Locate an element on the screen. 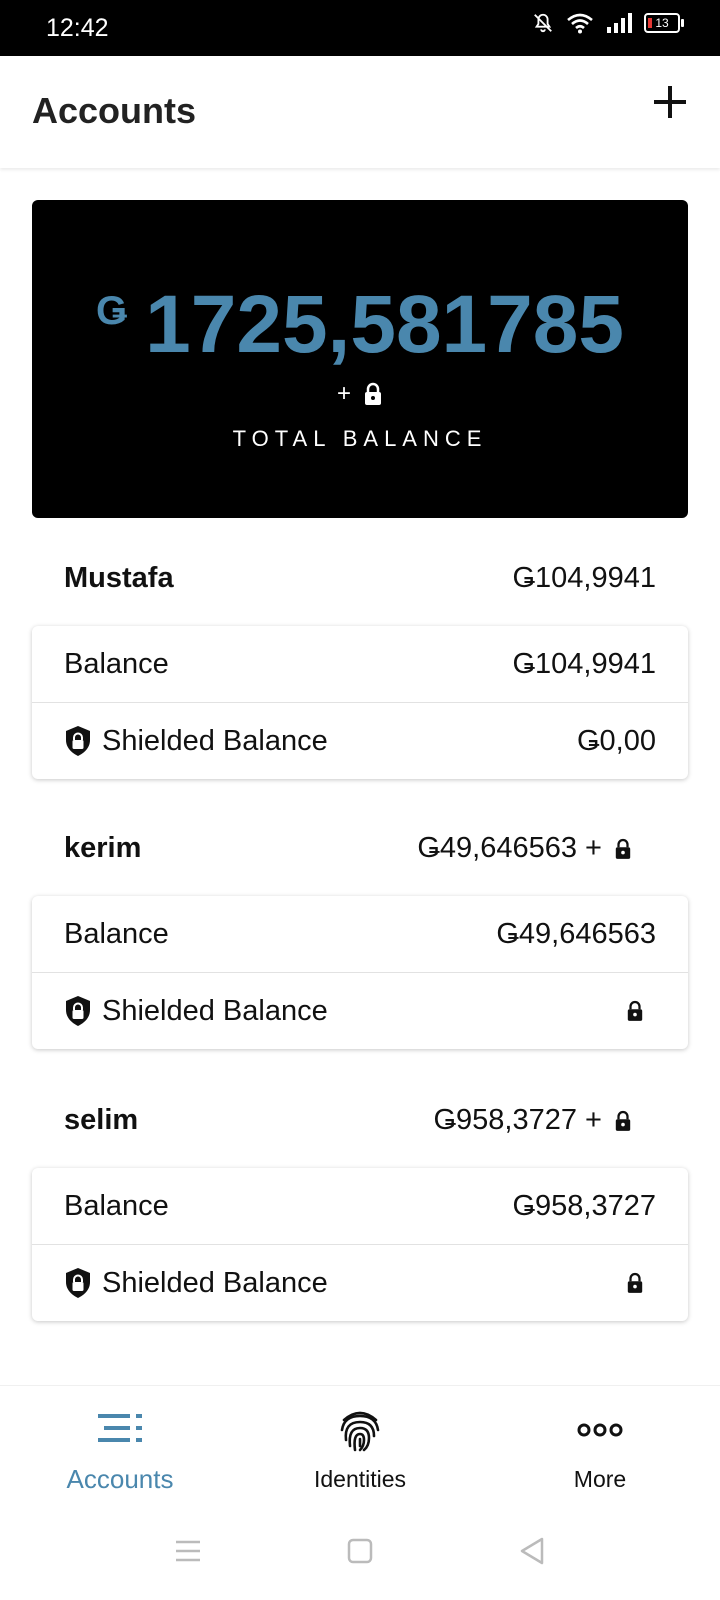  total-shielded-indicator: + is located at coordinates (360, 394).